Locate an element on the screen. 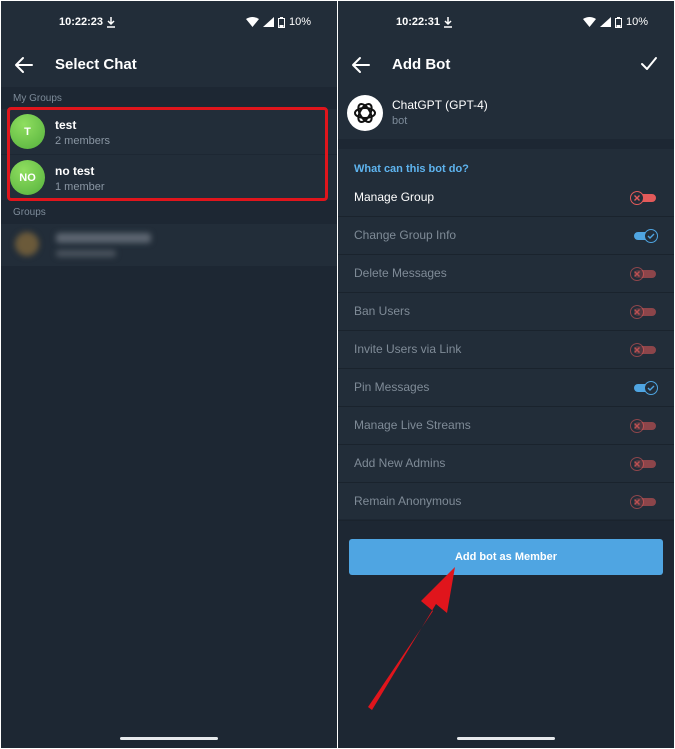 The image size is (675, 749). permission-label: Add New Admins is located at coordinates (400, 463).